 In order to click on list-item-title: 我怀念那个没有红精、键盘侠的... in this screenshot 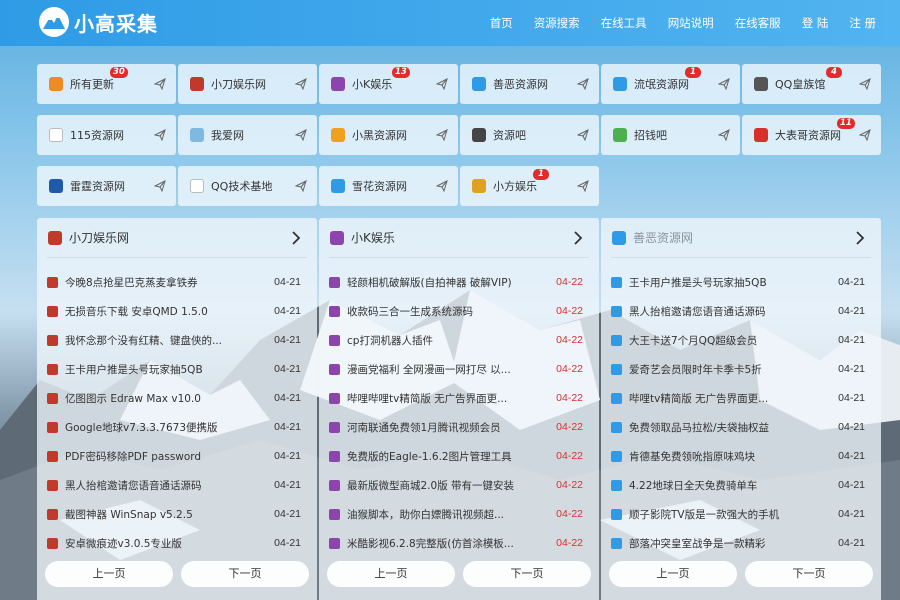, I will do `click(165, 340)`.